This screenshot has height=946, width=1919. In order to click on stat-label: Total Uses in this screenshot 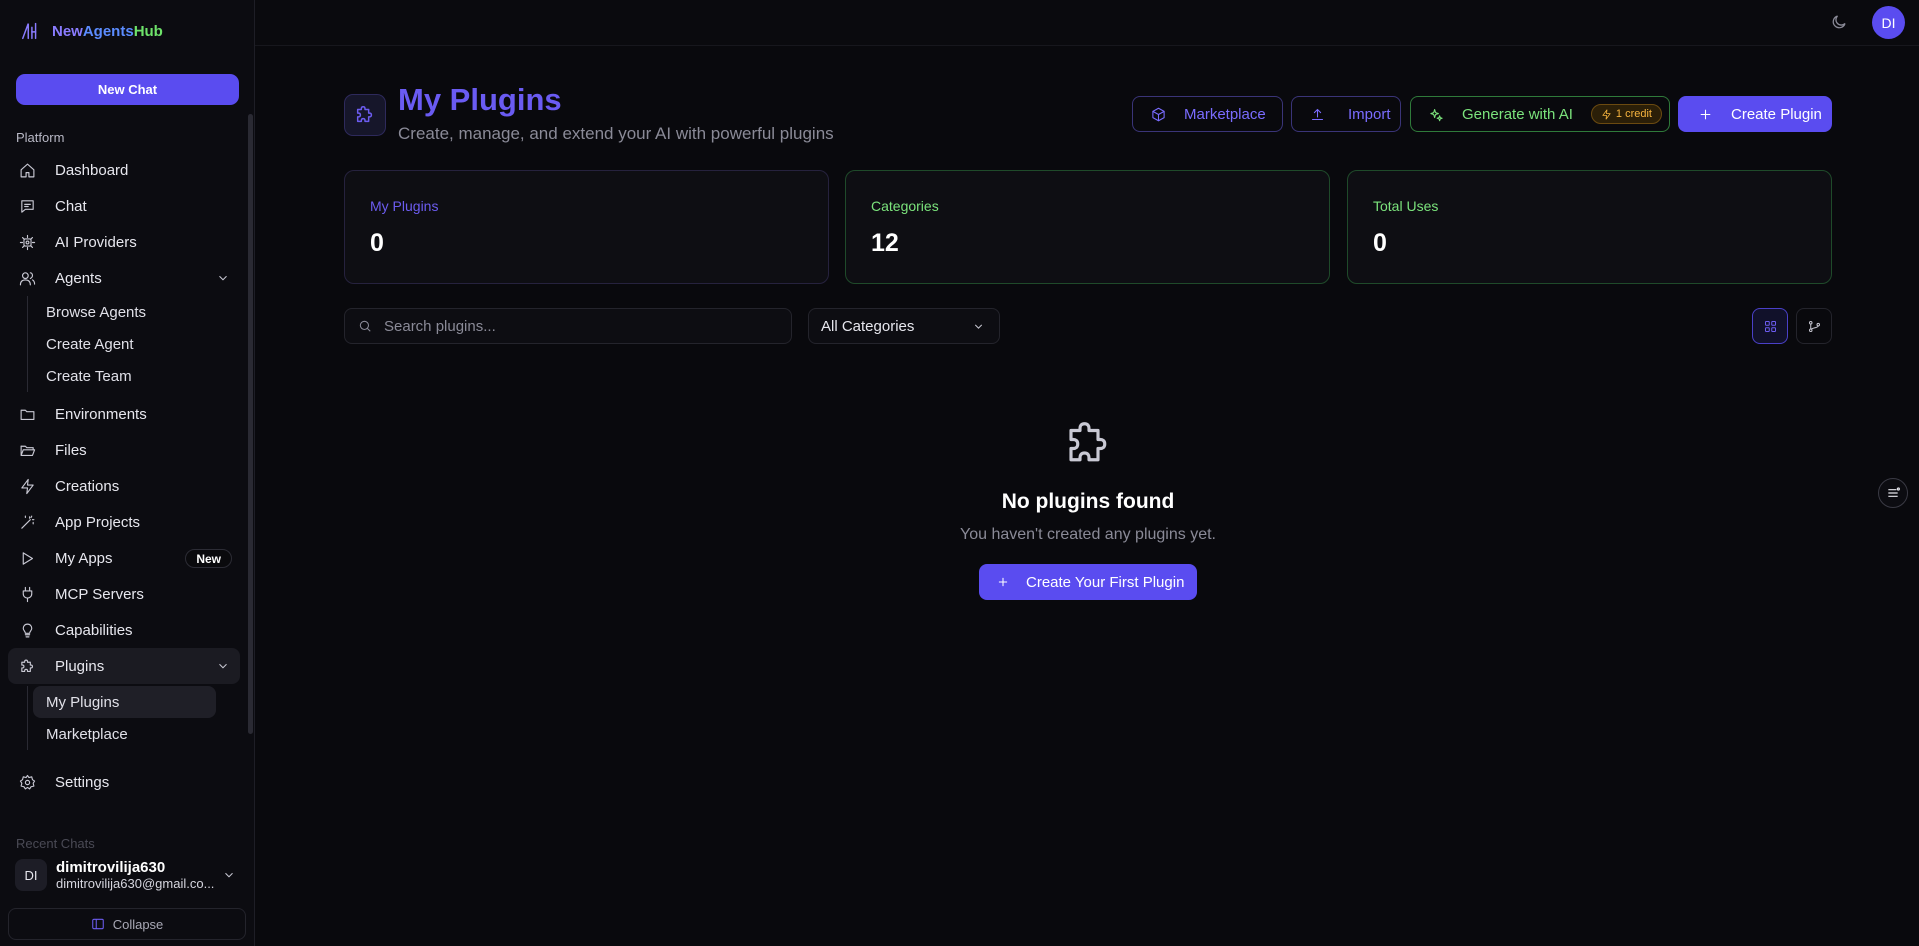, I will do `click(1406, 206)`.